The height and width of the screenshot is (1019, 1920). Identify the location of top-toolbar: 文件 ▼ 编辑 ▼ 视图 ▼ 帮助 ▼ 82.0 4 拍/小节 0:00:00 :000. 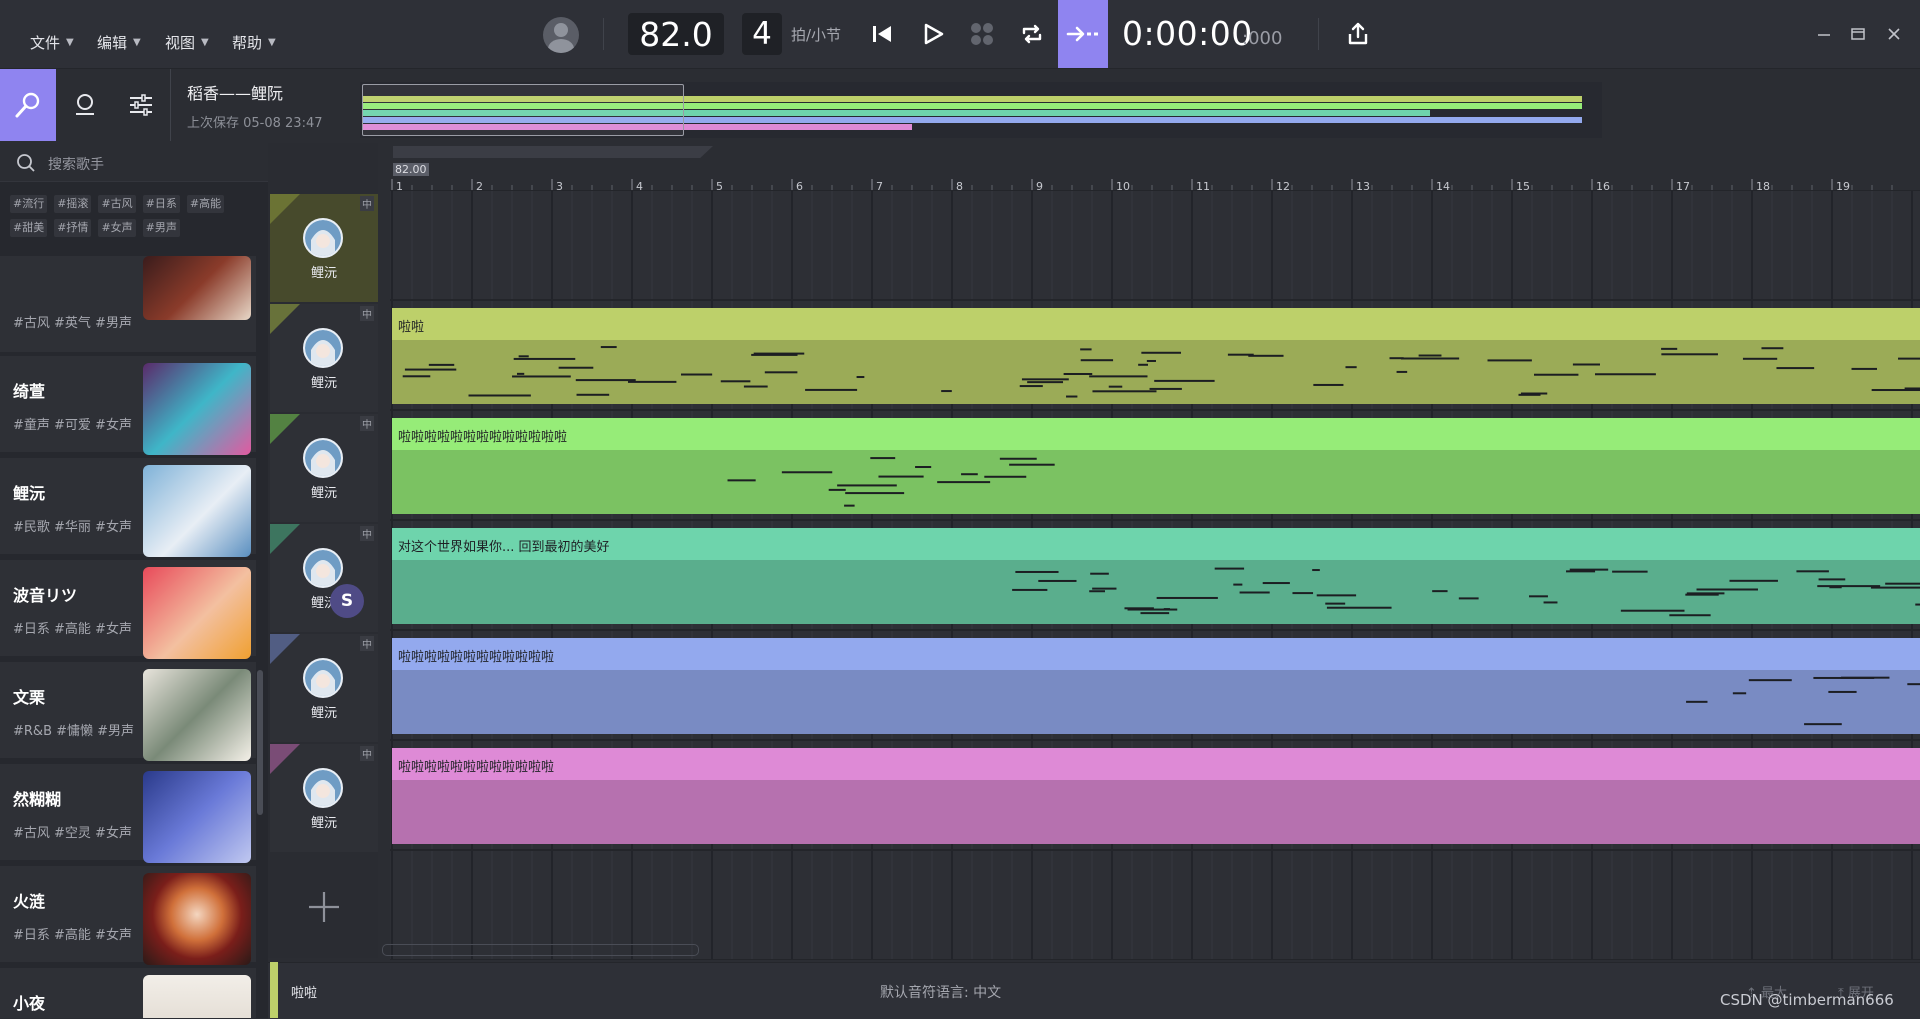
(960, 34).